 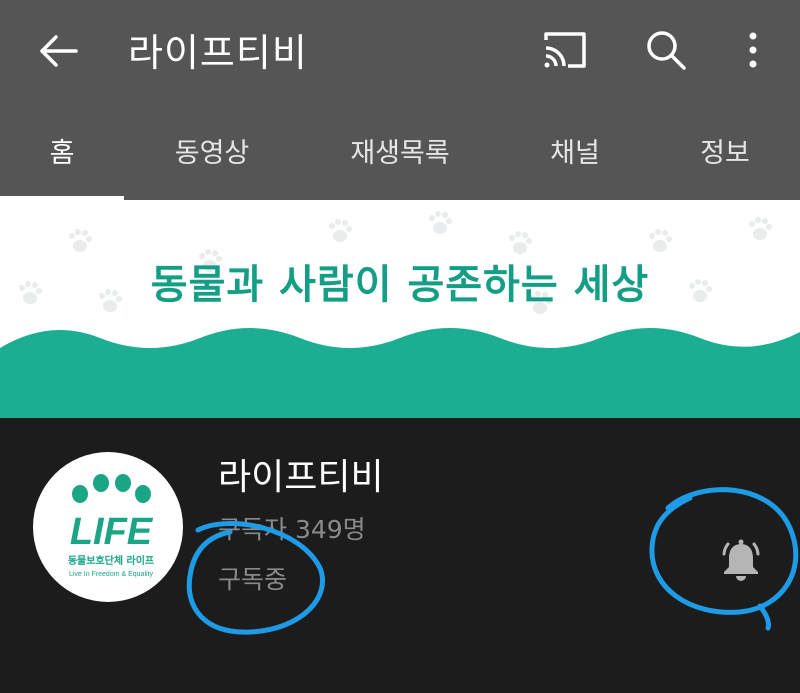 What do you see at coordinates (62, 150) in the screenshot?
I see `tab-home: 홈` at bounding box center [62, 150].